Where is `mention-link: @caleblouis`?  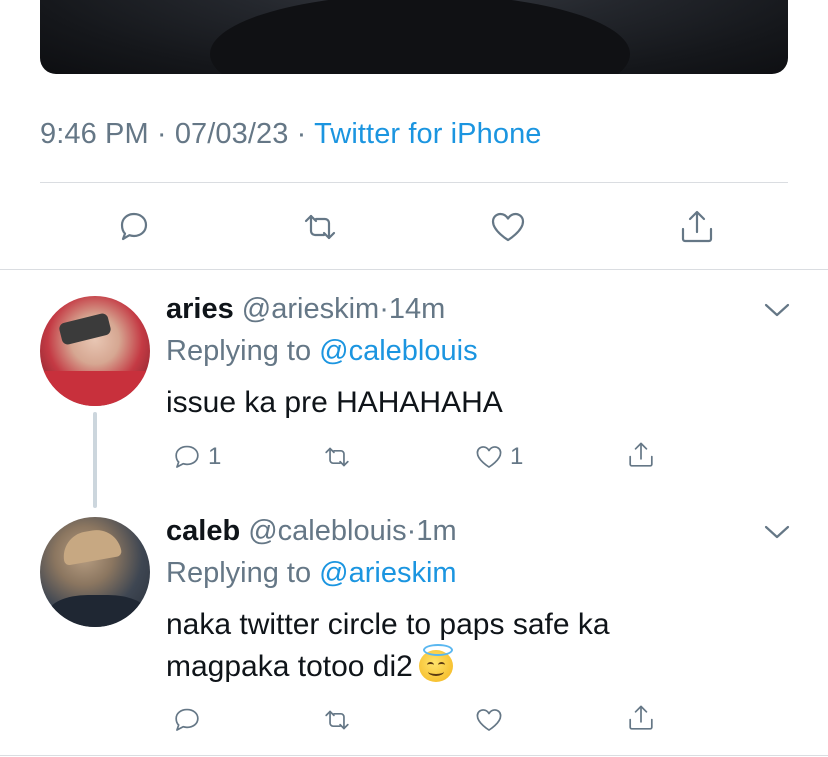
mention-link: @caleblouis is located at coordinates (398, 351).